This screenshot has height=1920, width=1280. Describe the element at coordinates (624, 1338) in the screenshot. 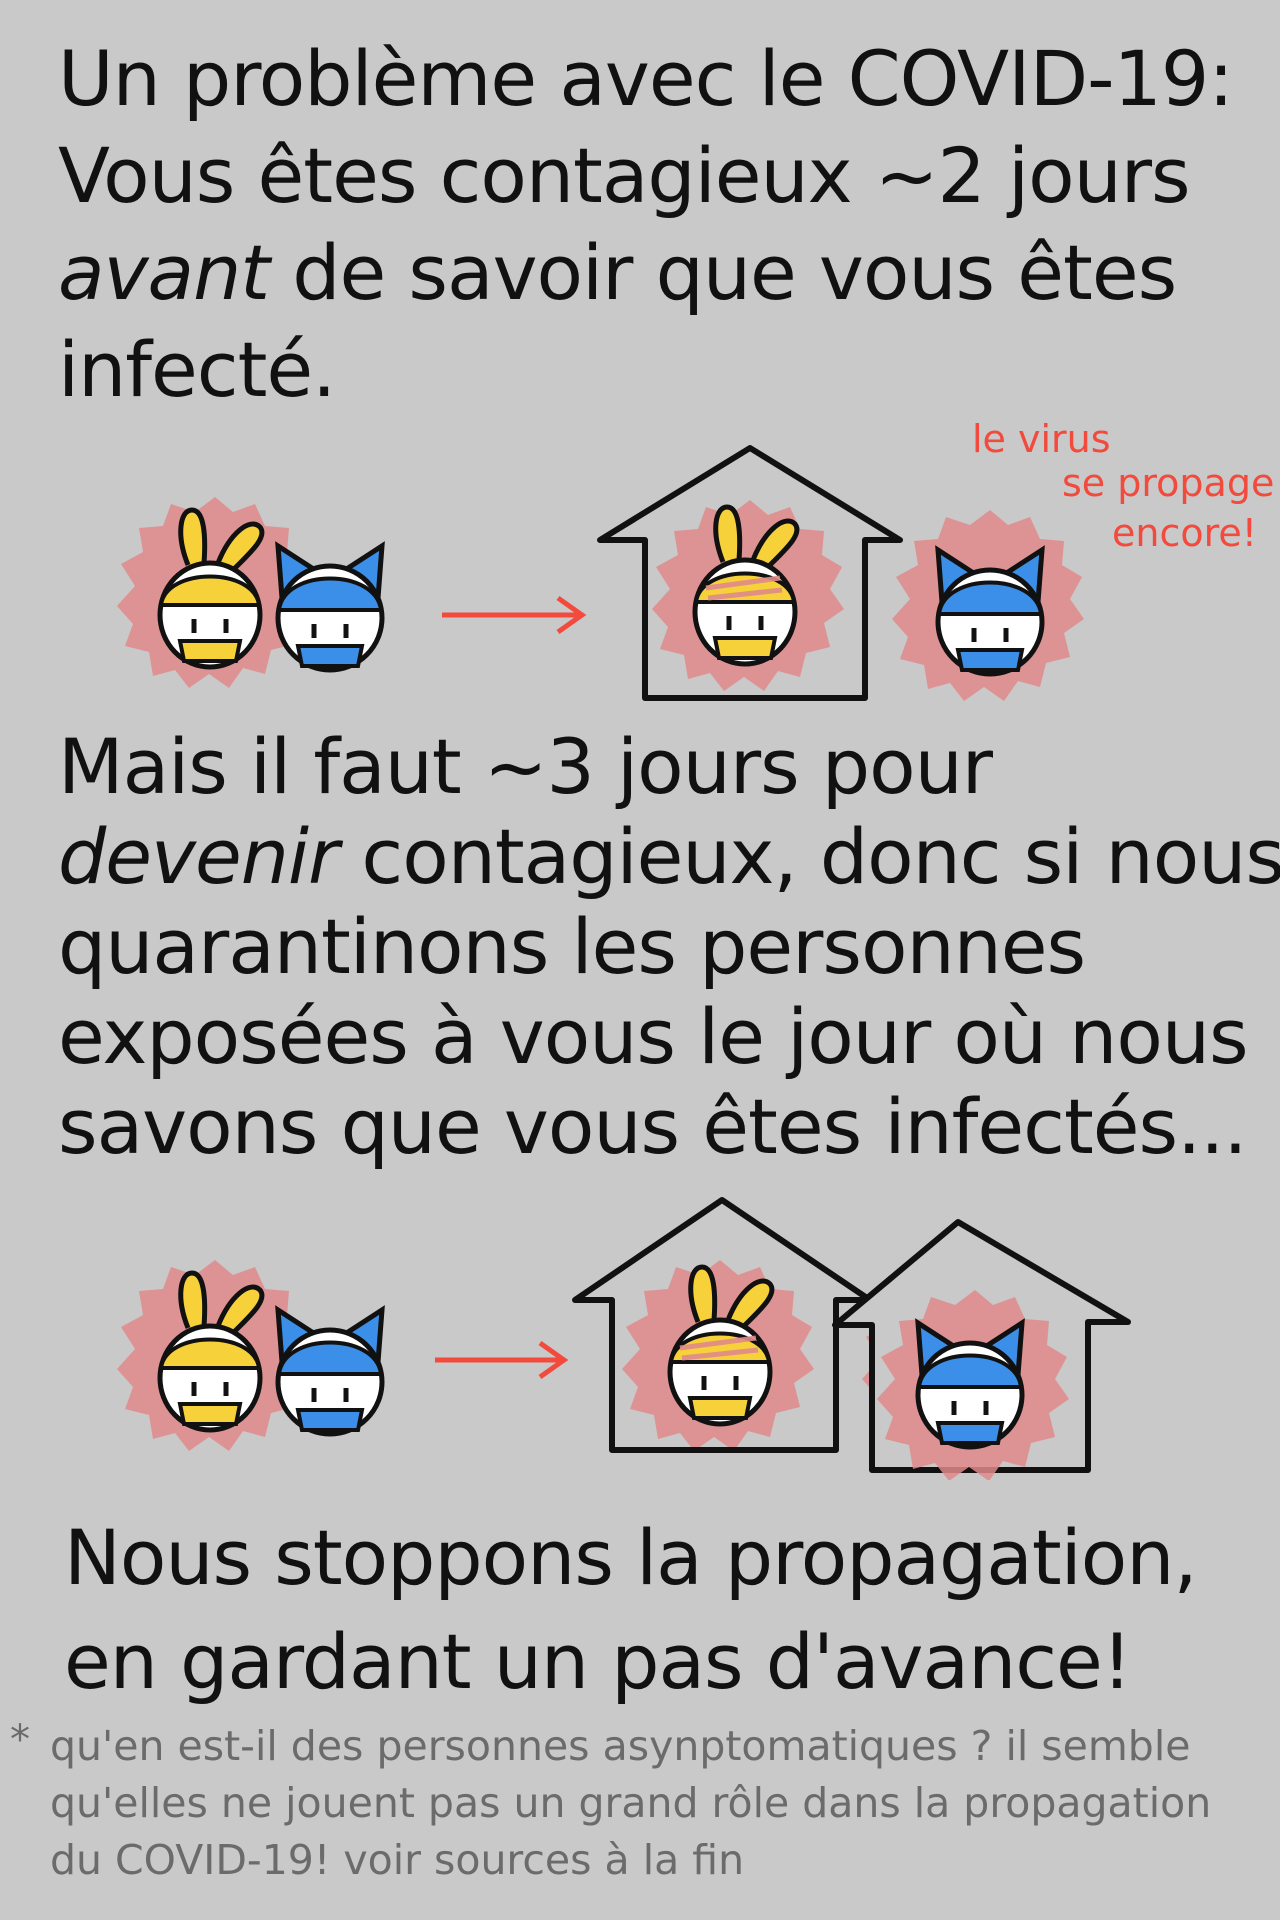

I see `panel-2-illustration` at that location.